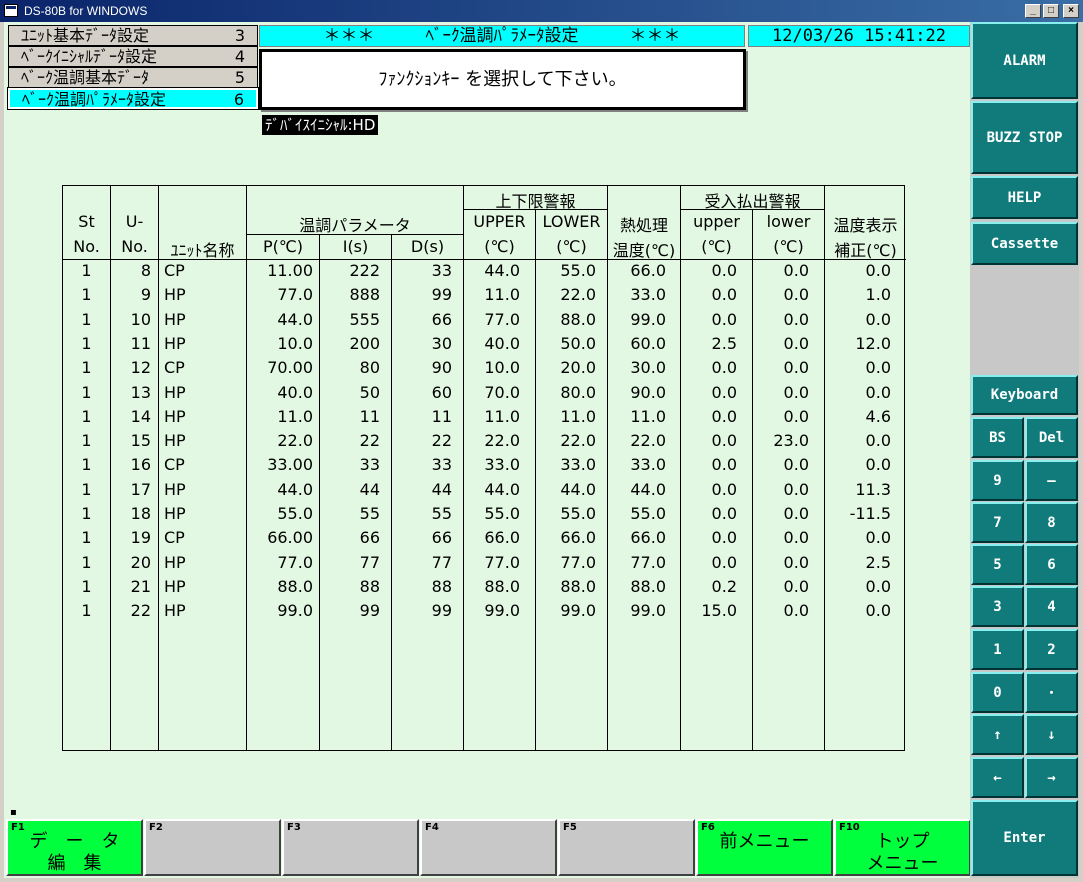 This screenshot has height=882, width=1083. I want to click on cell-d-value: 88, so click(441, 586).